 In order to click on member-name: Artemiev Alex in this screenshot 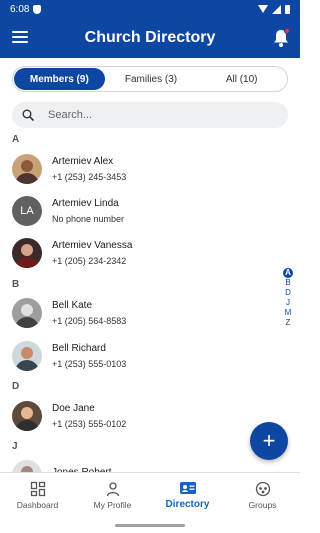, I will do `click(83, 161)`.